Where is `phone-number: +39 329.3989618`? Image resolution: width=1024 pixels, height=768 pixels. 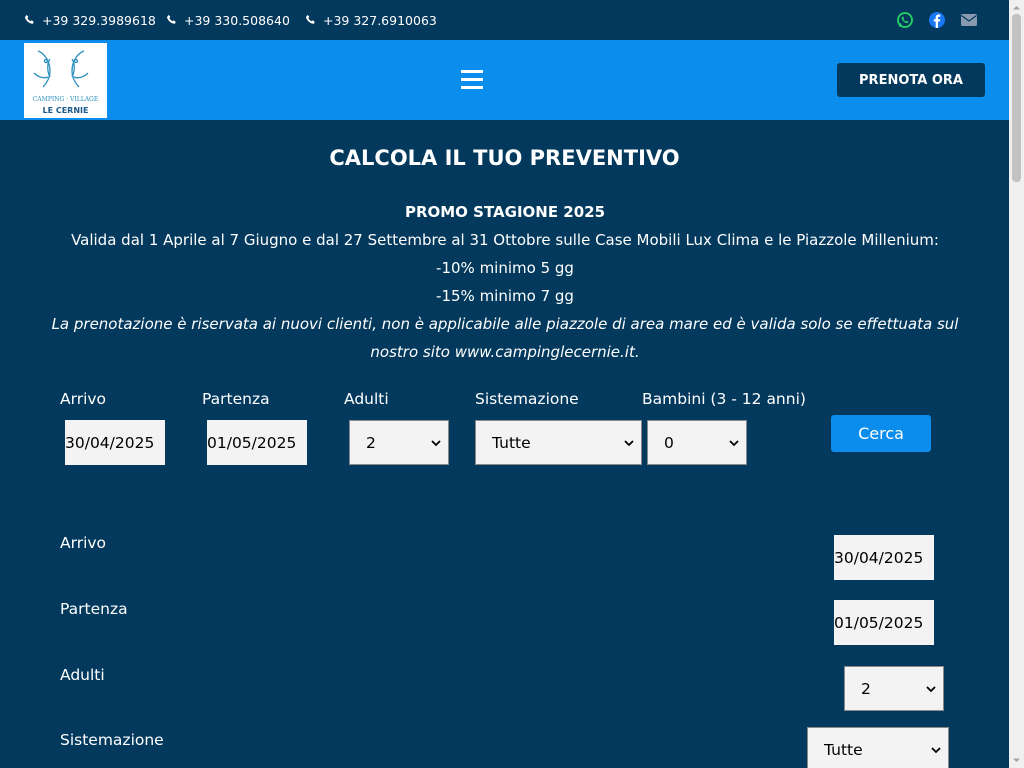 phone-number: +39 329.3989618 is located at coordinates (99, 20).